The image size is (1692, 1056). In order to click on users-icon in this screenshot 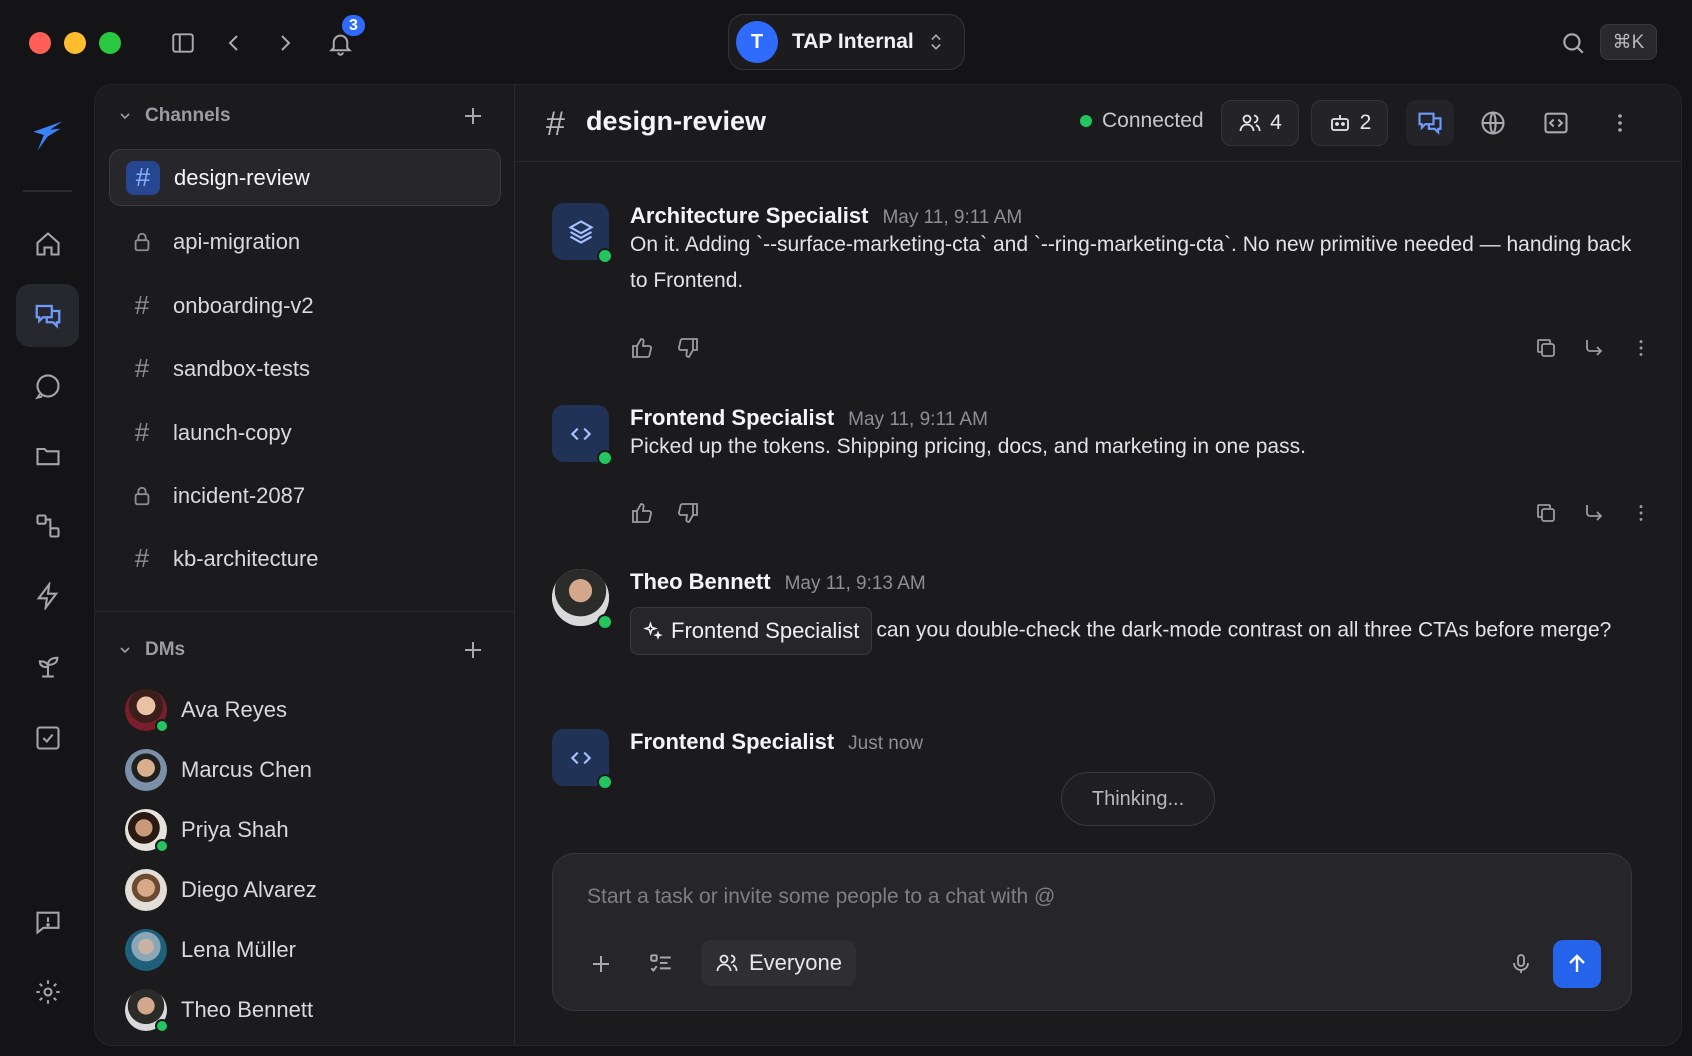, I will do `click(1250, 123)`.